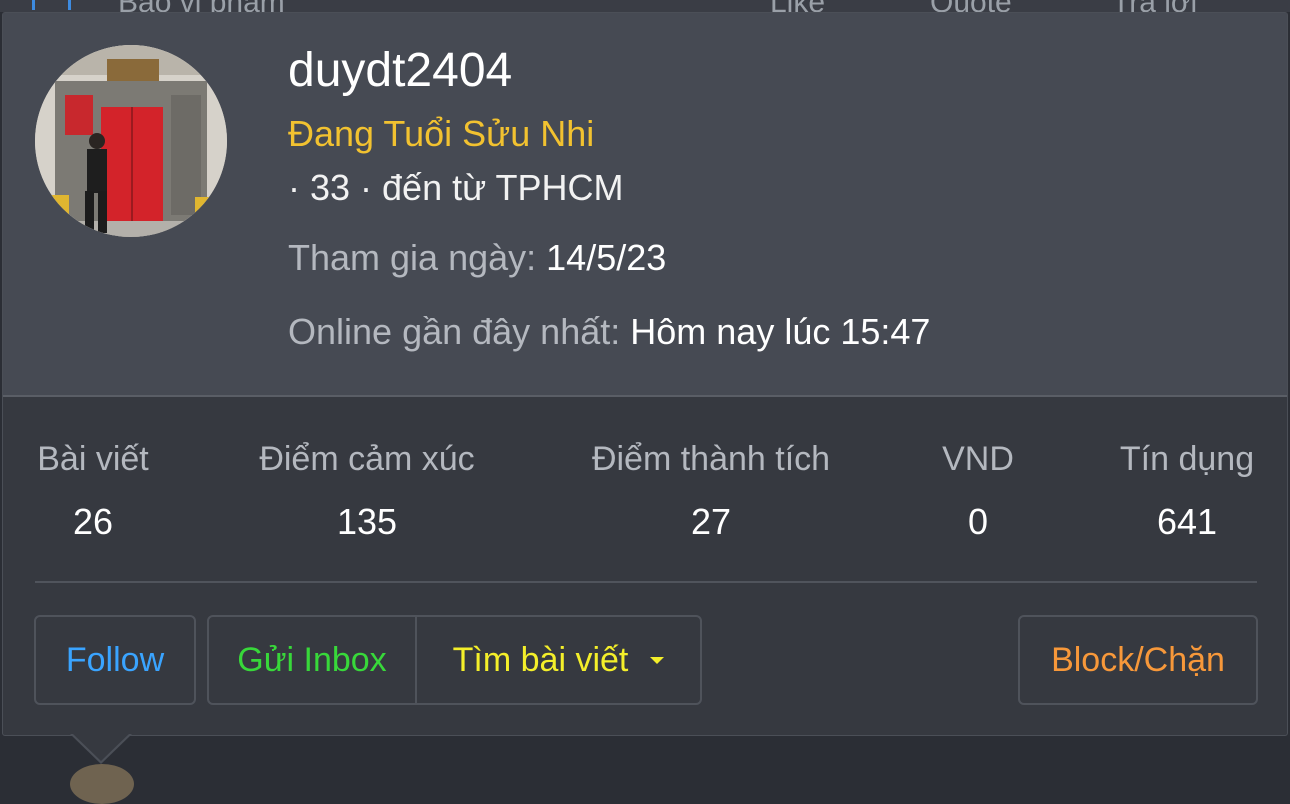 Image resolution: width=1290 pixels, height=804 pixels. Describe the element at coordinates (367, 491) in the screenshot. I see `stat-reactions: Điểm cảm xúc 135` at that location.